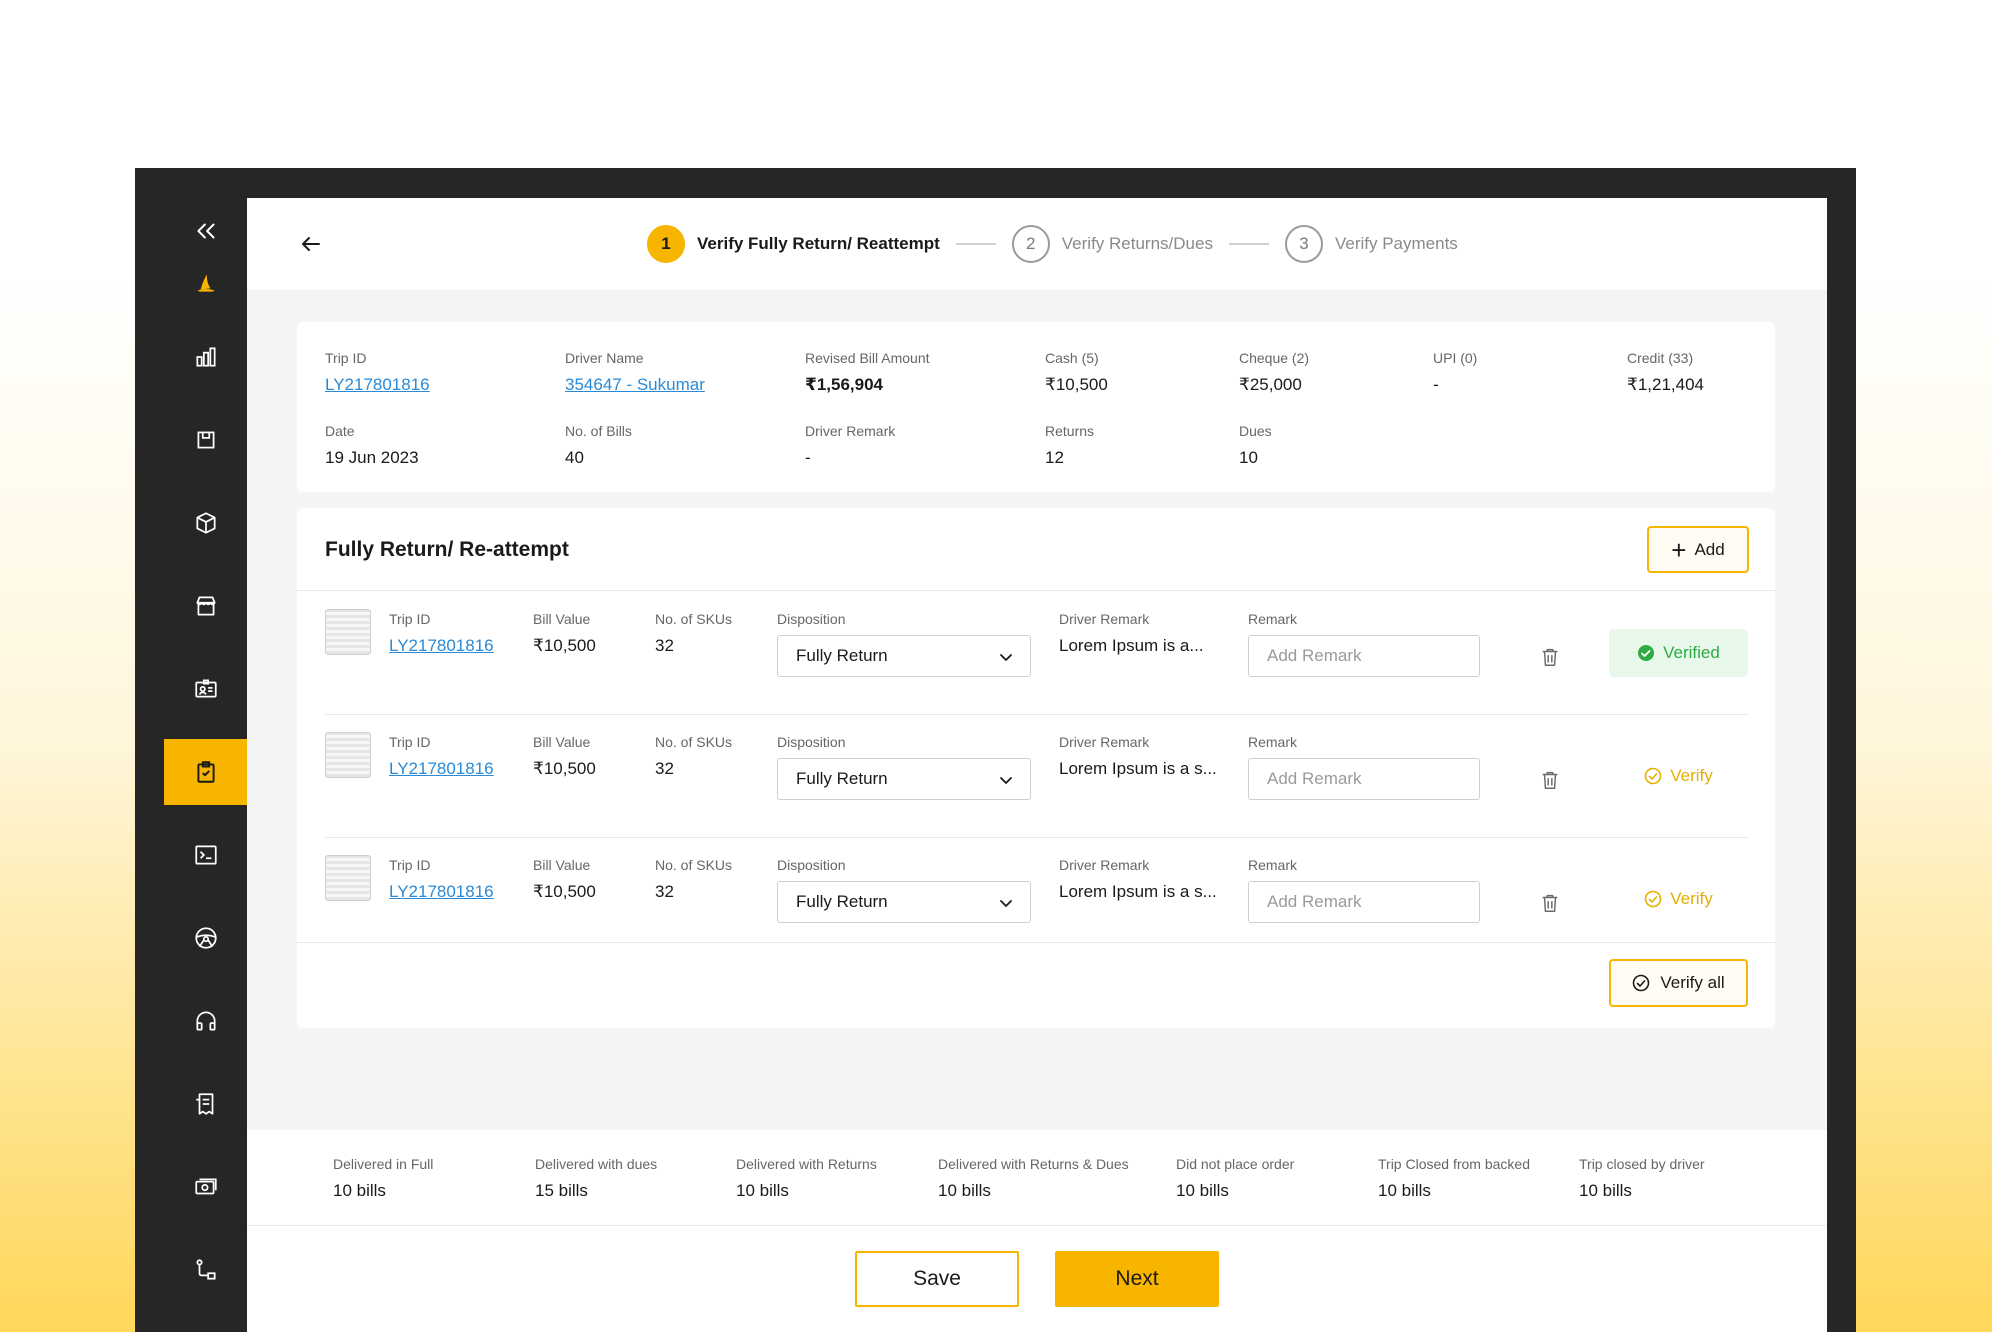 The image size is (1992, 1332). What do you see at coordinates (1033, 1164) in the screenshot?
I see `summary-label: Delivered with Returns & Dues` at bounding box center [1033, 1164].